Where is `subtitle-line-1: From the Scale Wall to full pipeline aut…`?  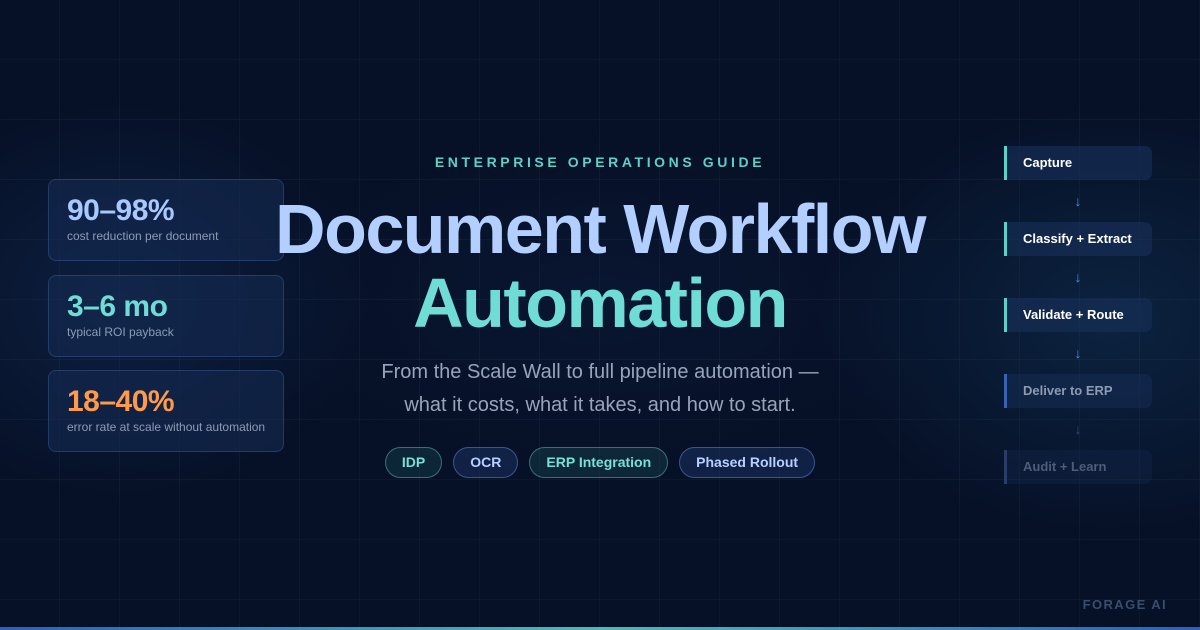
subtitle-line-1: From the Scale Wall to full pipeline aut… is located at coordinates (600, 372).